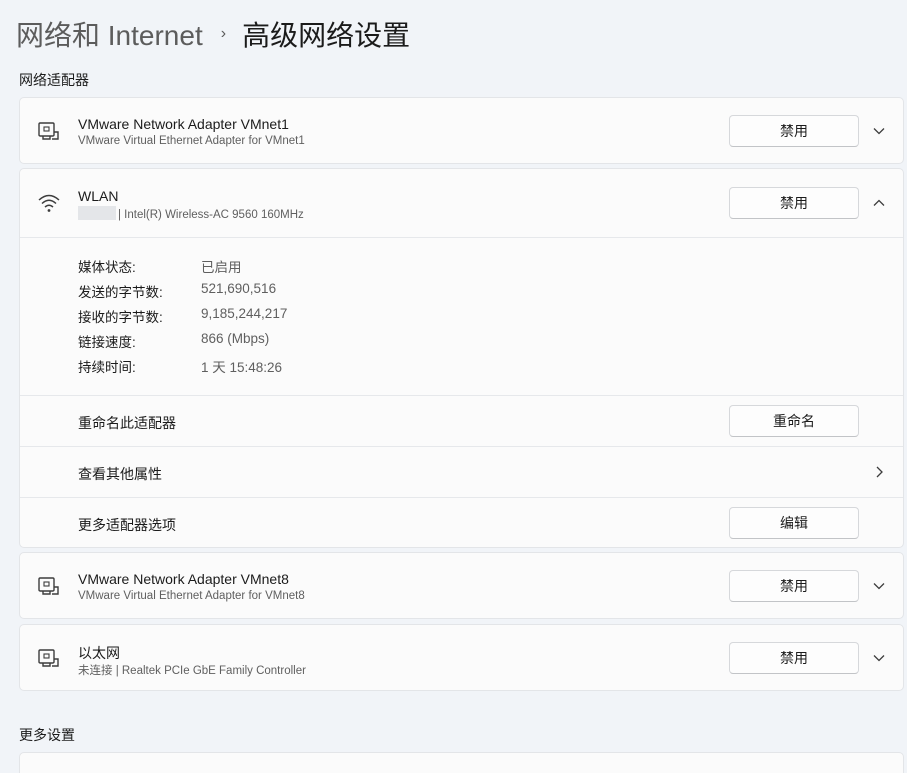  Describe the element at coordinates (47, 735) in the screenshot. I see `section-title-more-settings: 更多设置` at that location.